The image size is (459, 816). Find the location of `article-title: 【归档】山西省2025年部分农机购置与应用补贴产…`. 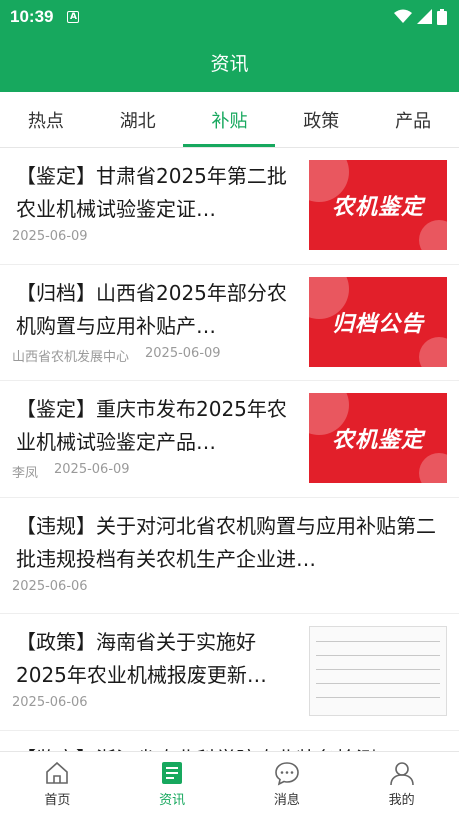

article-title: 【归档】山西省2025年部分农机购置与应用补贴产… is located at coordinates (151, 309).